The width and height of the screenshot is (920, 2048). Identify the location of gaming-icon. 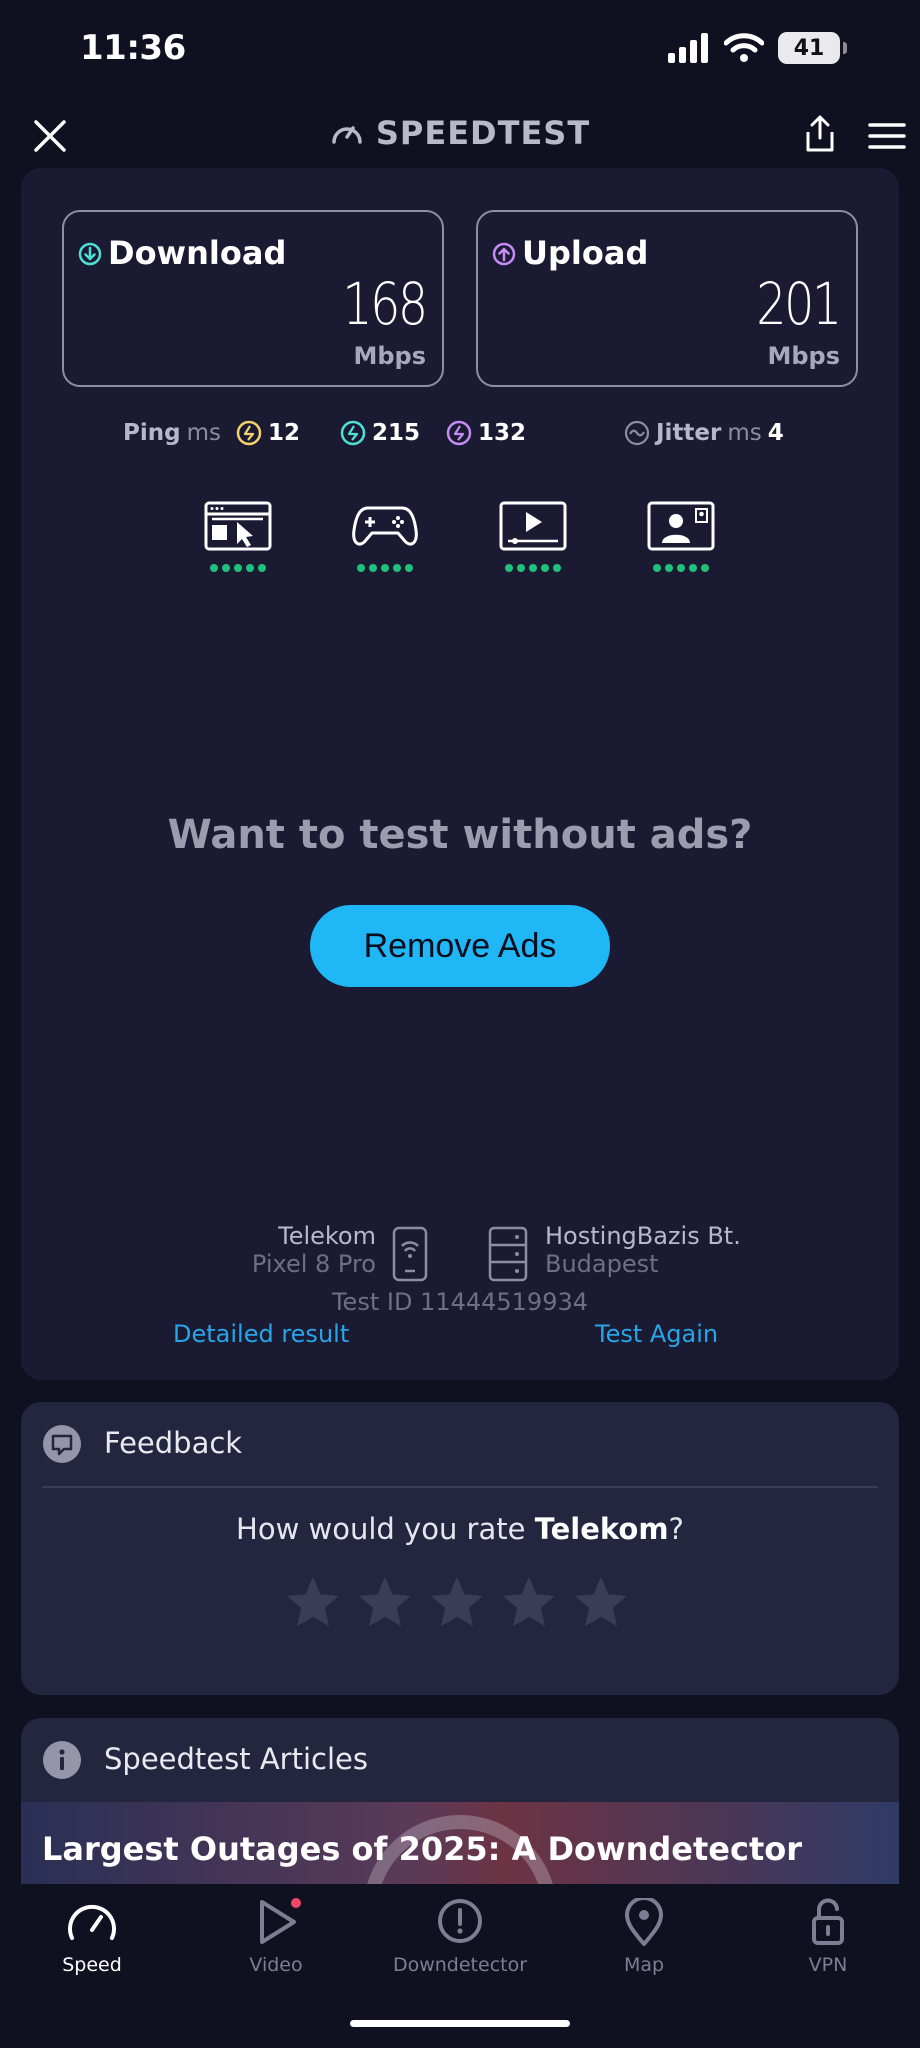
(385, 526).